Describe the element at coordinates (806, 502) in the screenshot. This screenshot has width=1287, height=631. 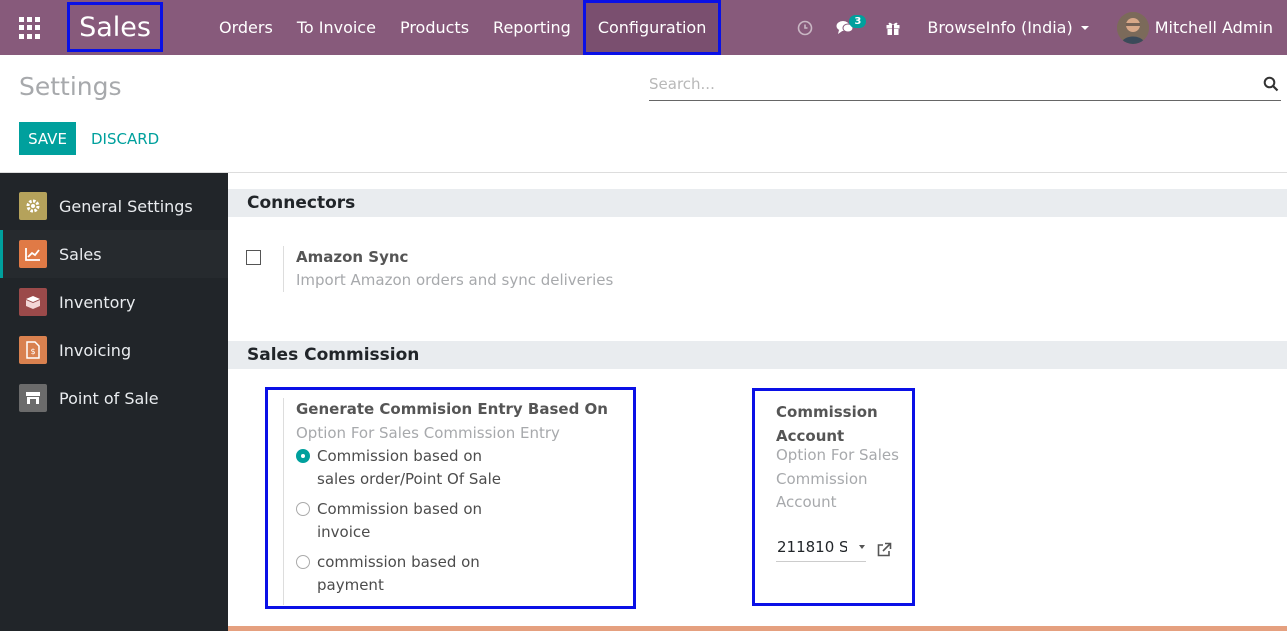
I see `desc-line: Account` at that location.